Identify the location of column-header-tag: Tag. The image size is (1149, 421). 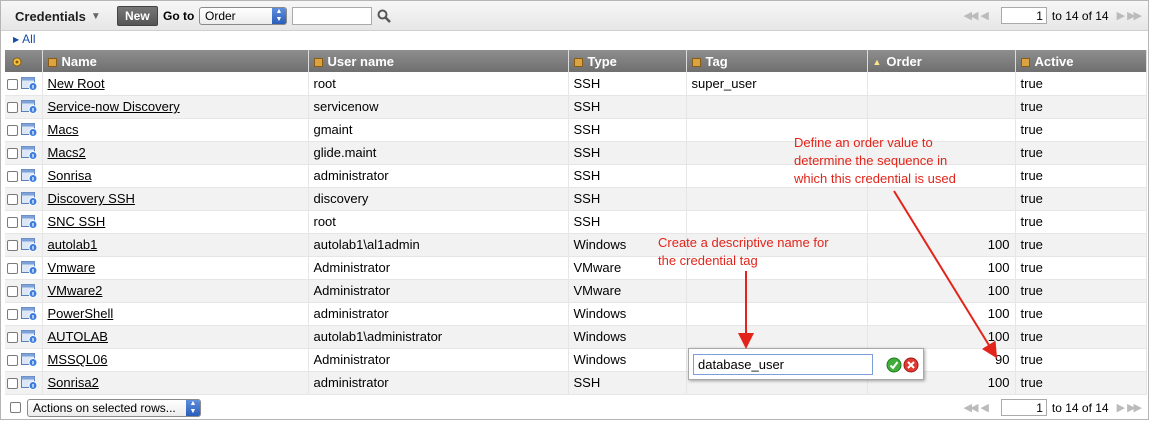
(777, 61).